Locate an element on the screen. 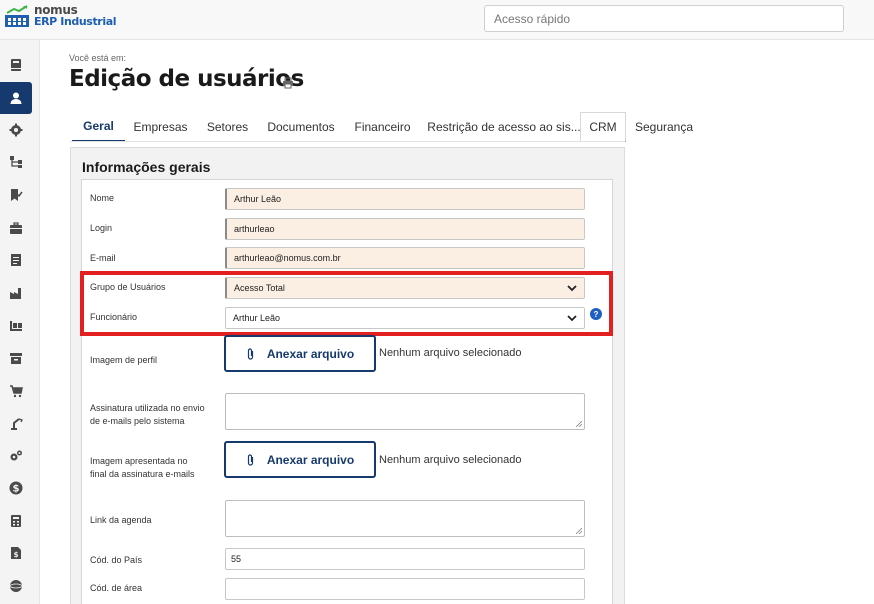 Image resolution: width=874 pixels, height=604 pixels. sidebar-item-invoice: $ is located at coordinates (16, 553).